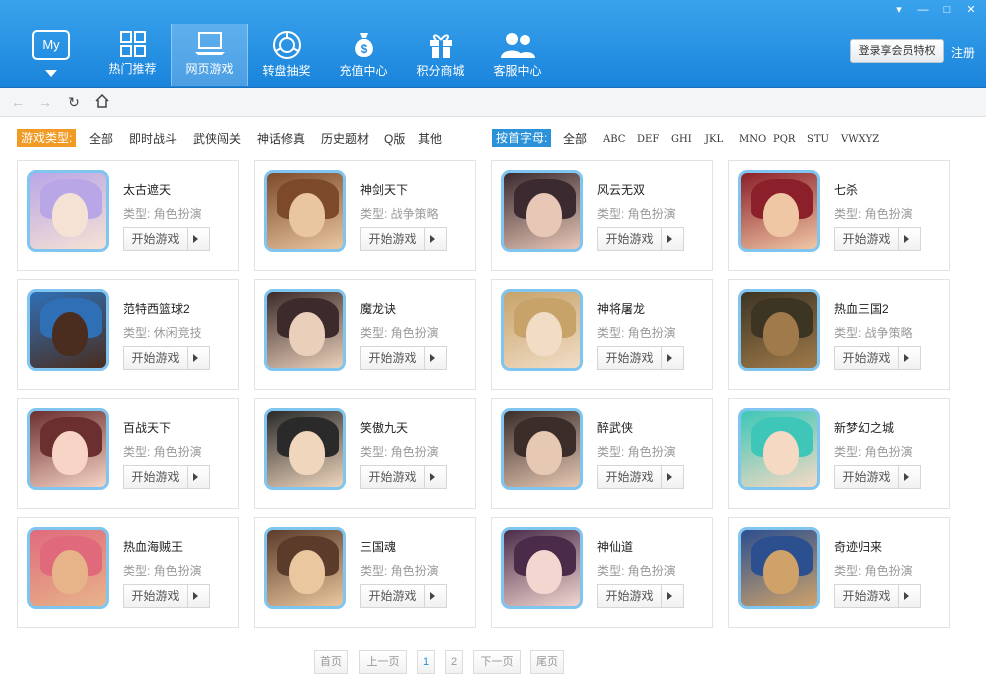 The image size is (986, 691). I want to click on game-card: 神剑天下 类型: 战争策略 开始游戏, so click(365, 215).